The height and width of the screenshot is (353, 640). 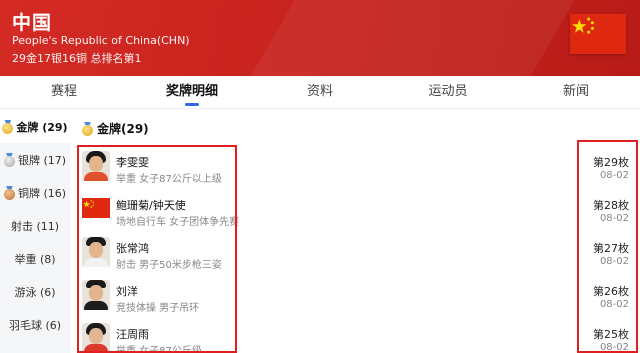 I want to click on sidebar-item-label: 银牌 (17), so click(x=42, y=160).